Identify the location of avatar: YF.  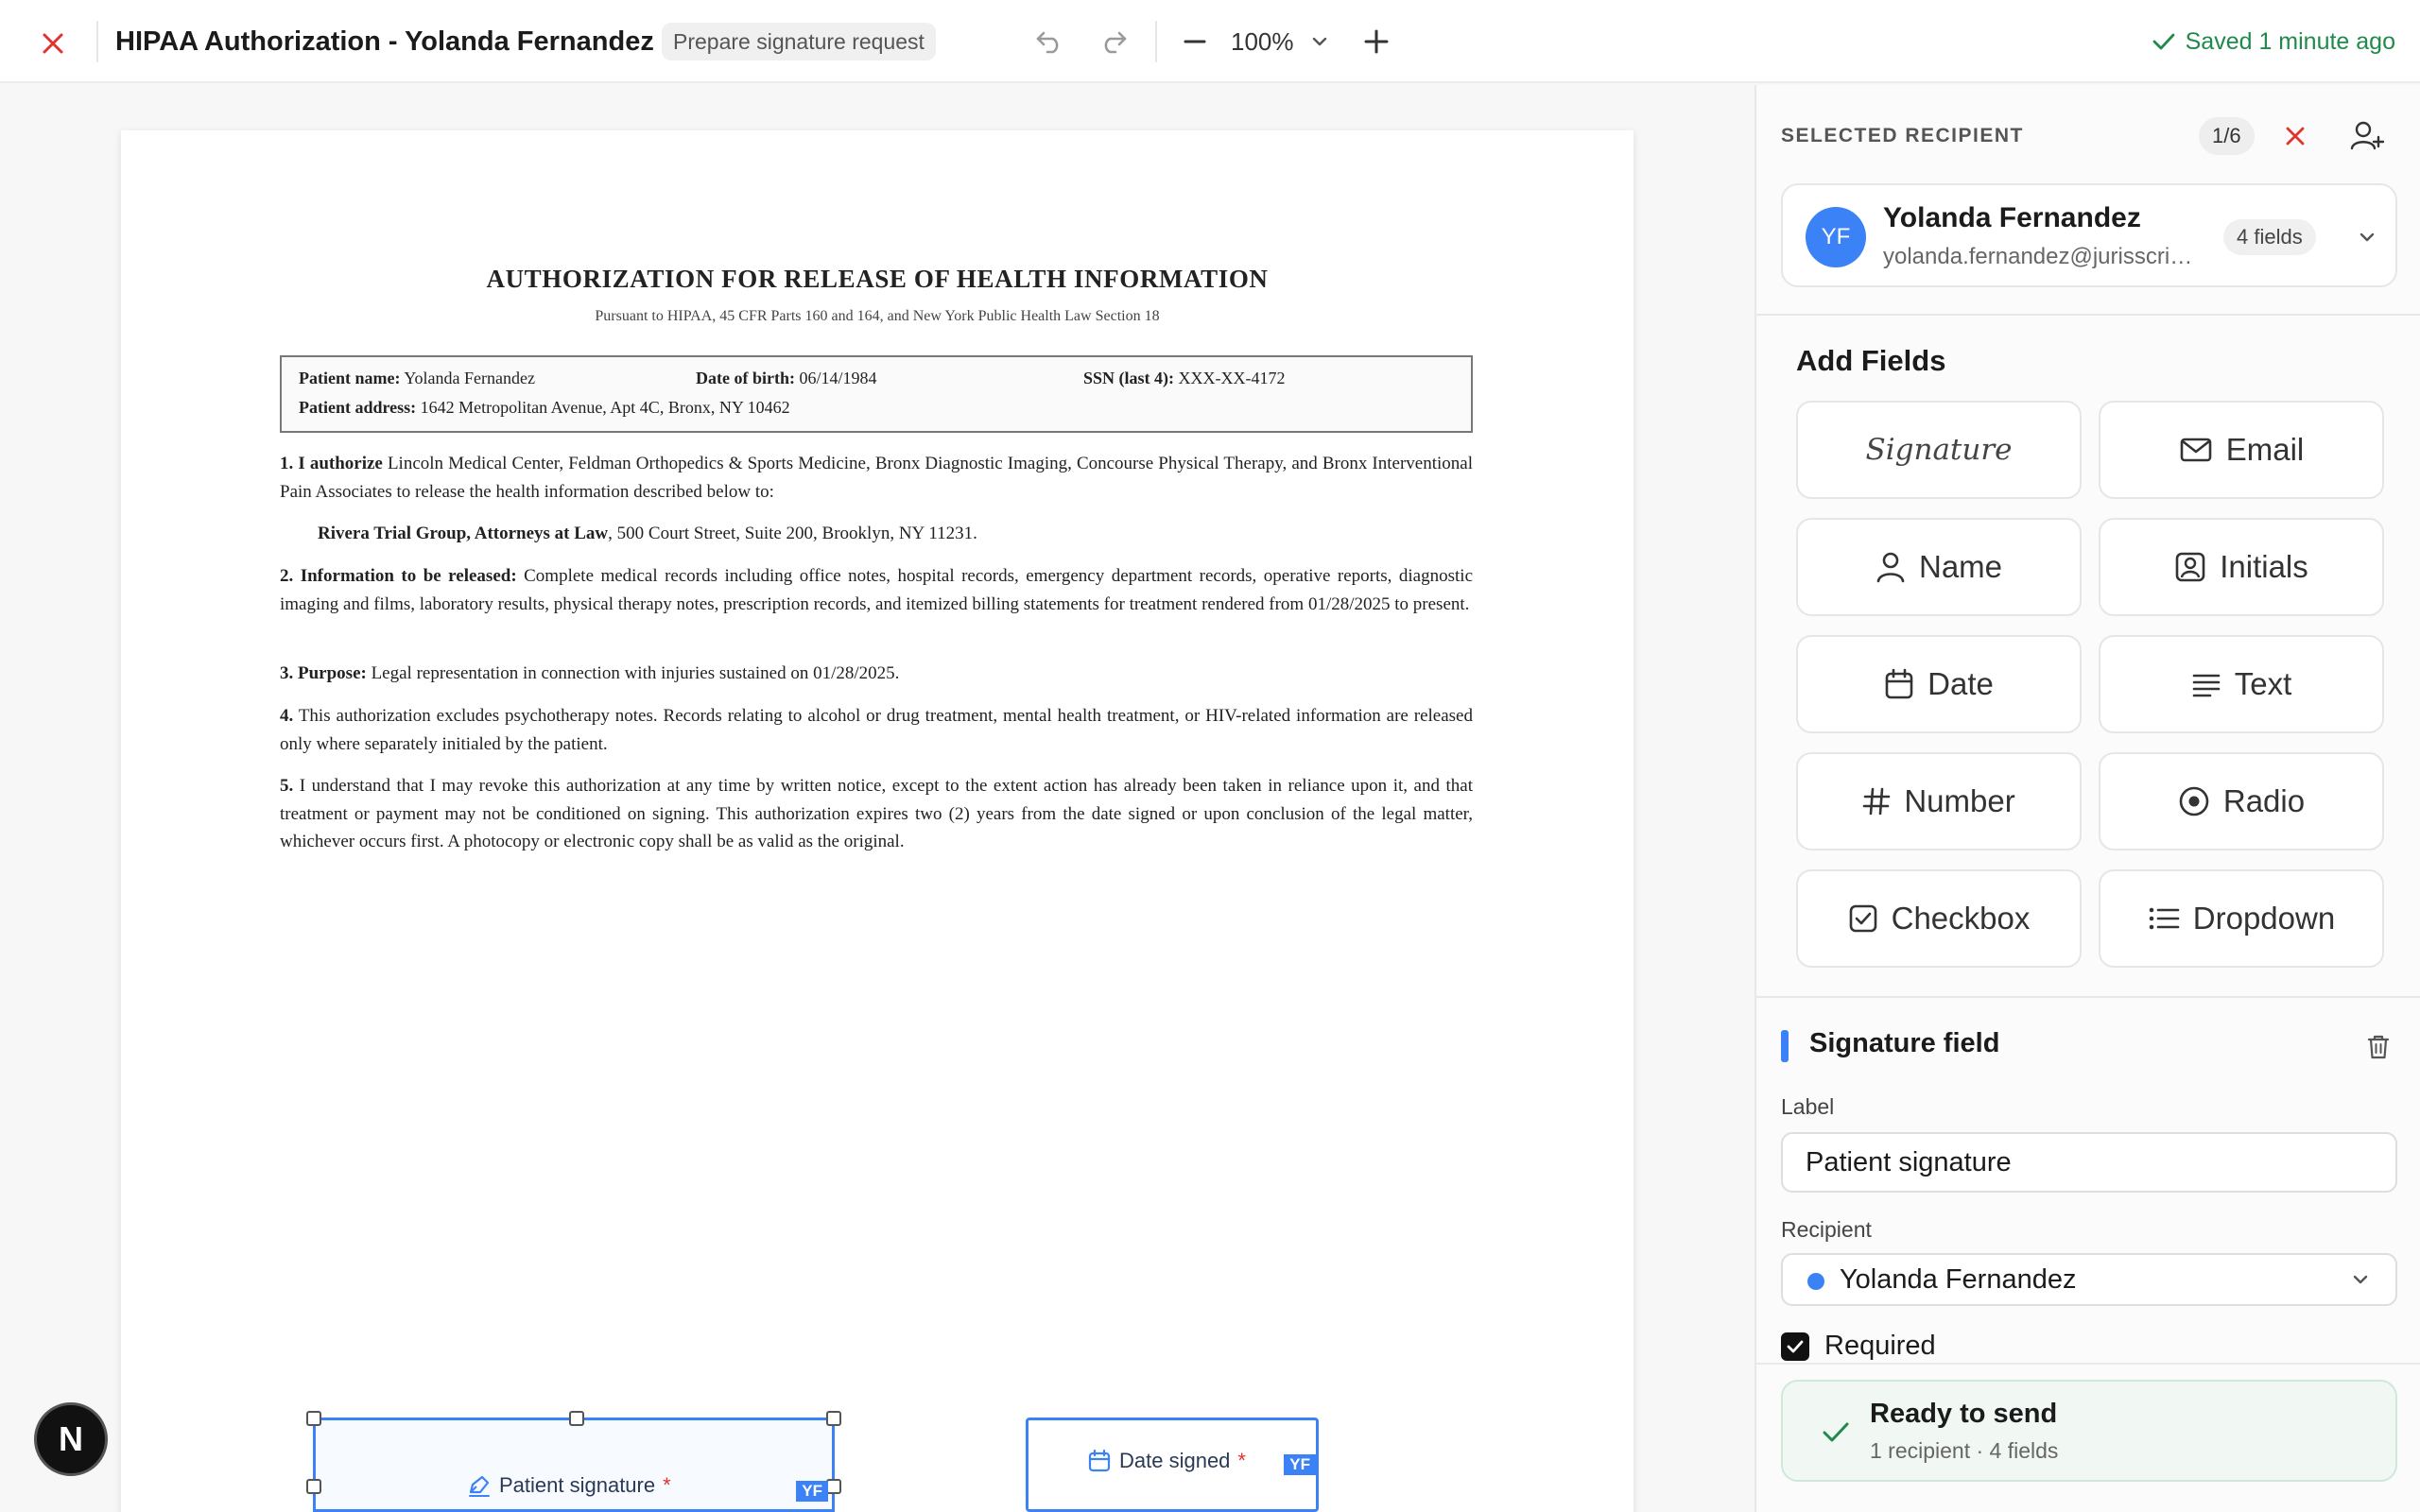
(1836, 237).